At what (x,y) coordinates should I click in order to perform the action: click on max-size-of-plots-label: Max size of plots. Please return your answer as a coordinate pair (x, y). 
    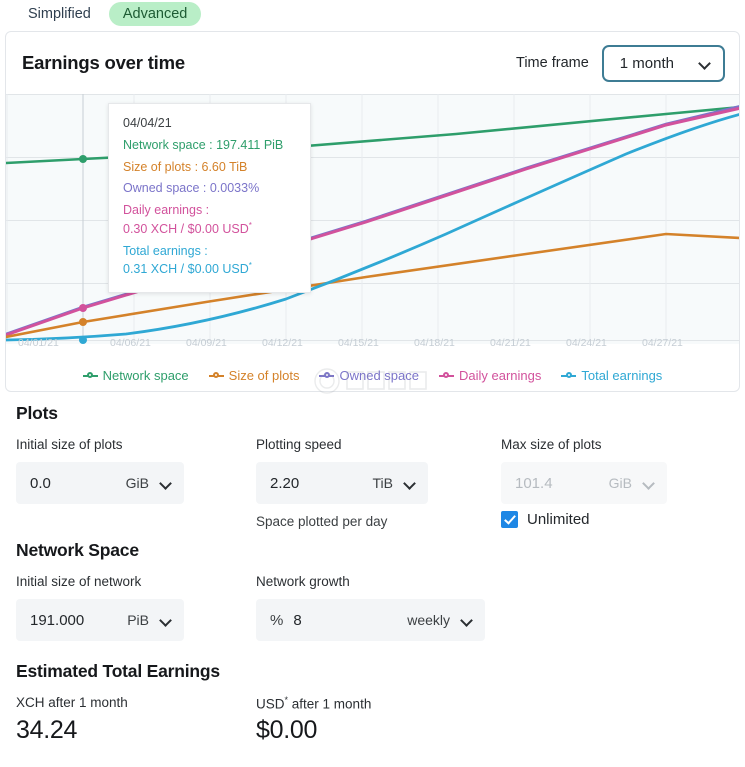
    Looking at the image, I should click on (551, 444).